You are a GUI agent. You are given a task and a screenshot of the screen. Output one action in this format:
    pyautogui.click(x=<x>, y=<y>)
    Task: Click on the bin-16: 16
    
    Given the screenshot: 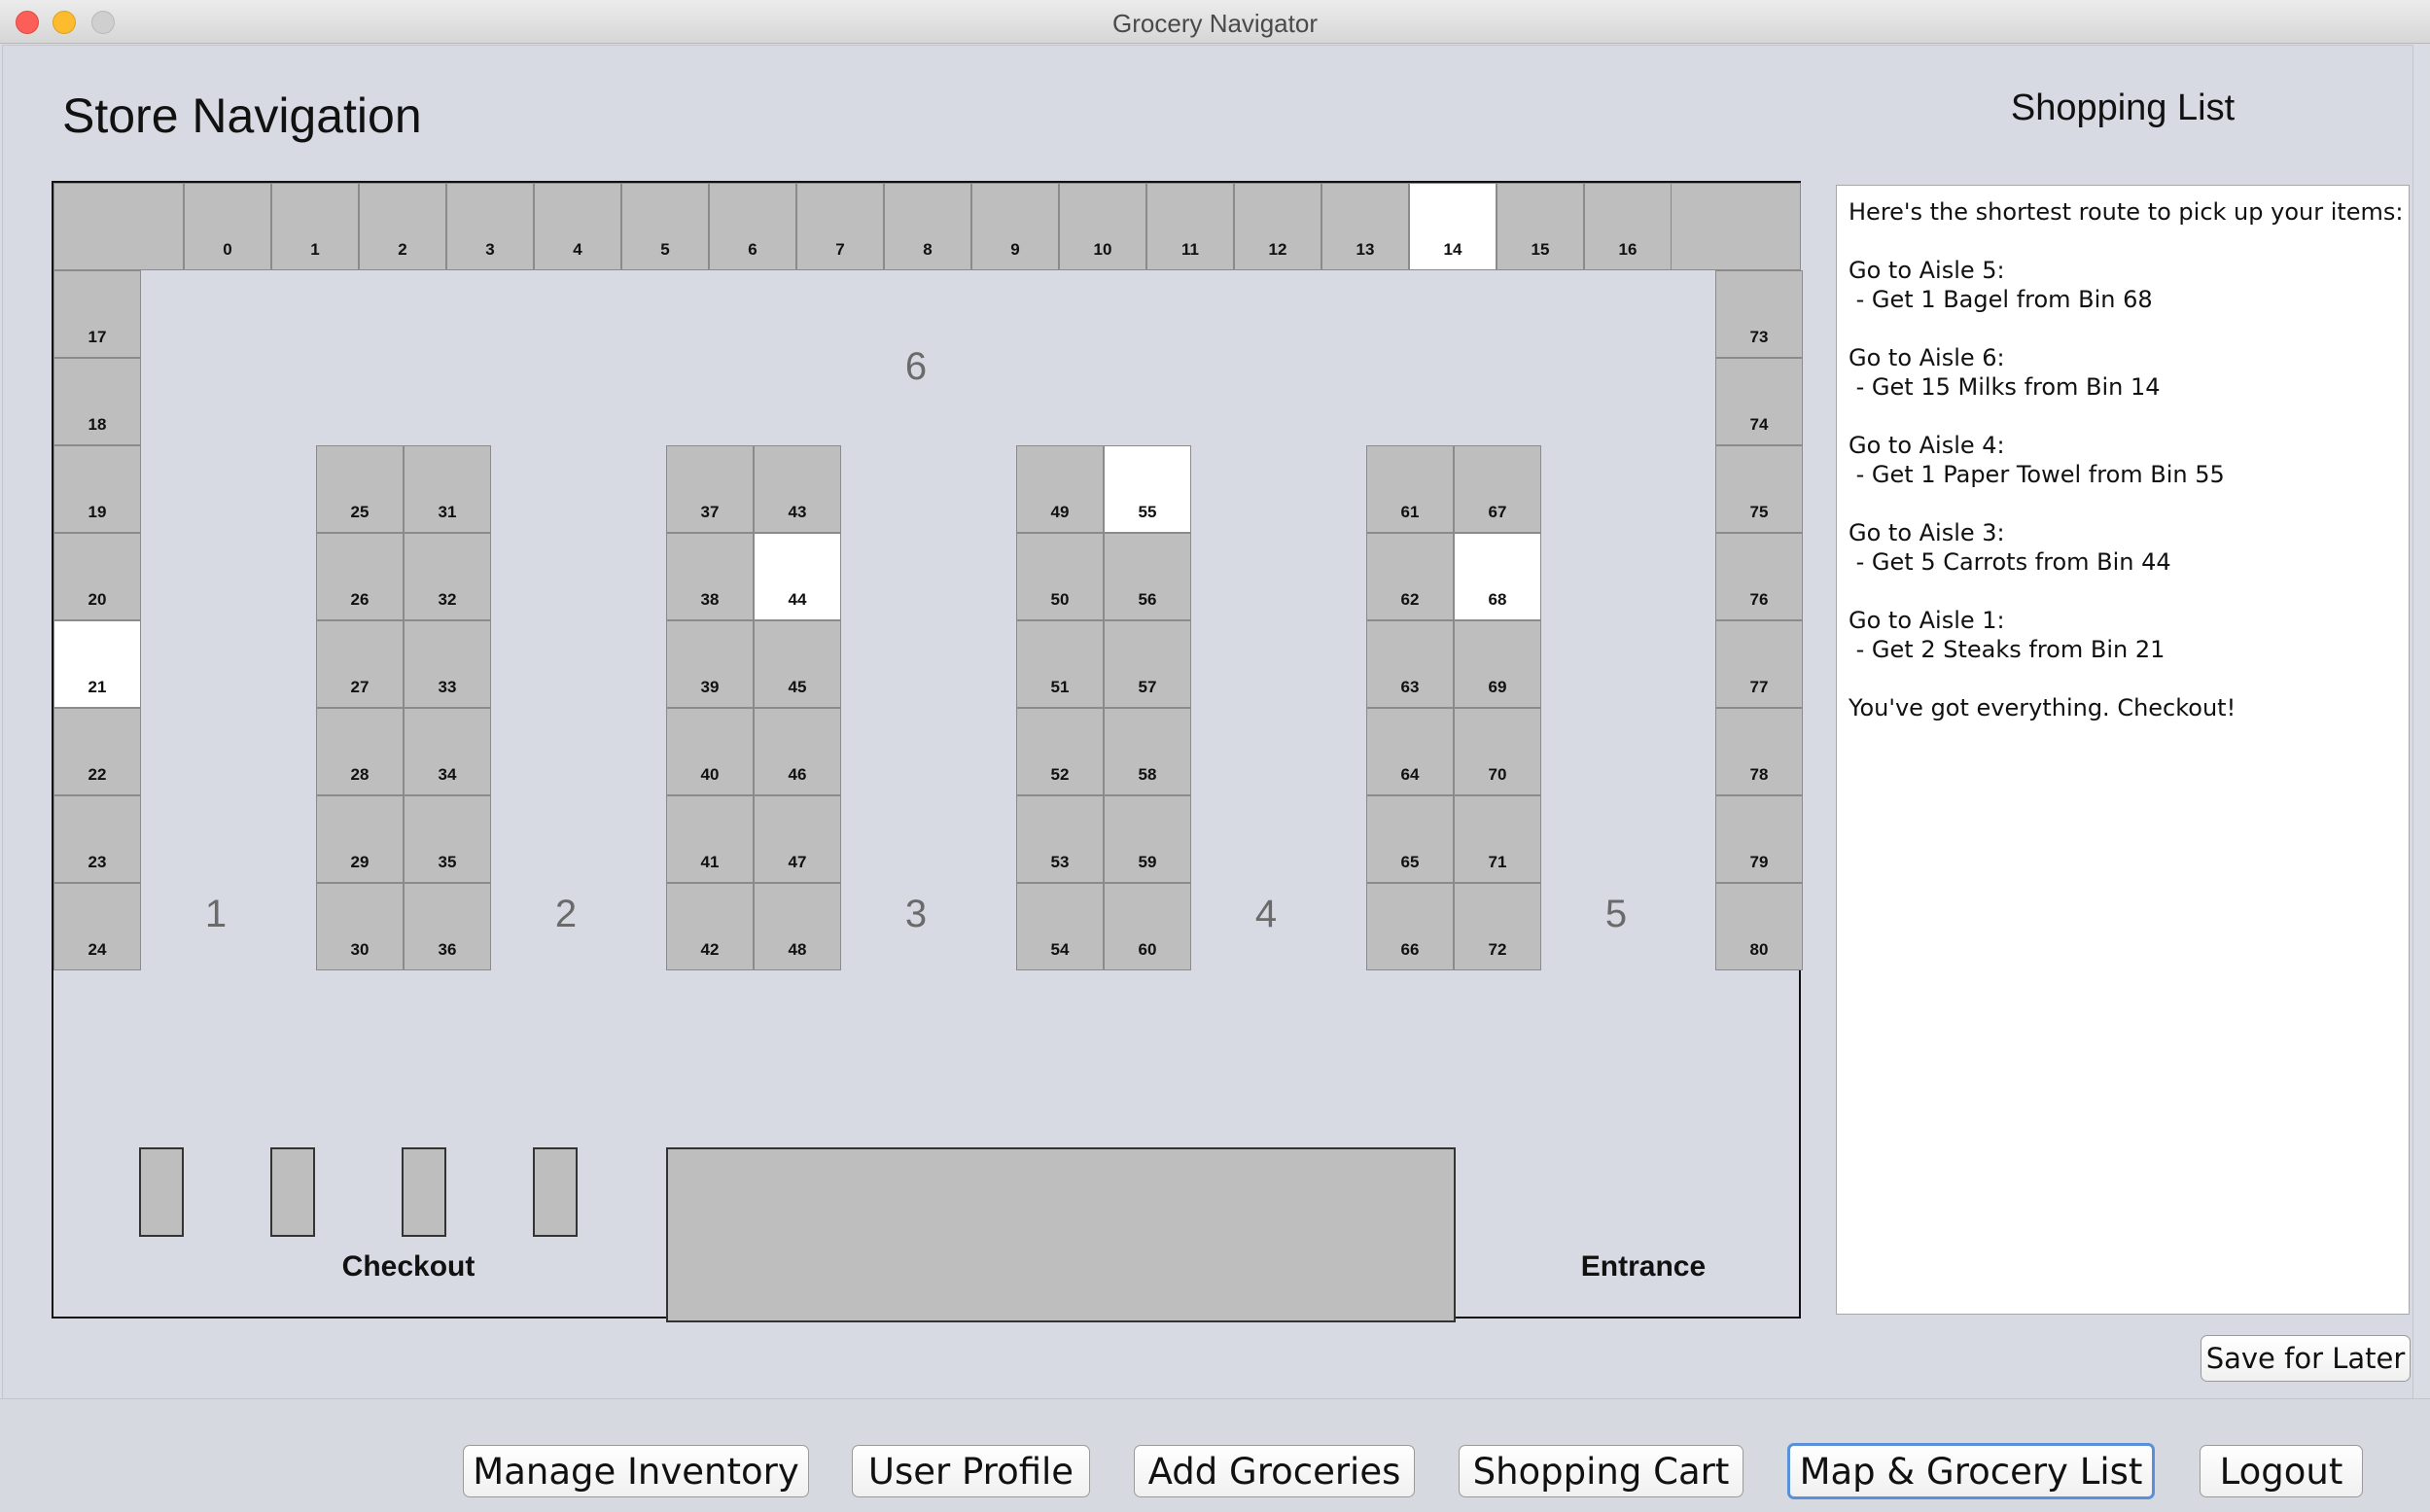 What is the action you would take?
    pyautogui.click(x=1628, y=226)
    